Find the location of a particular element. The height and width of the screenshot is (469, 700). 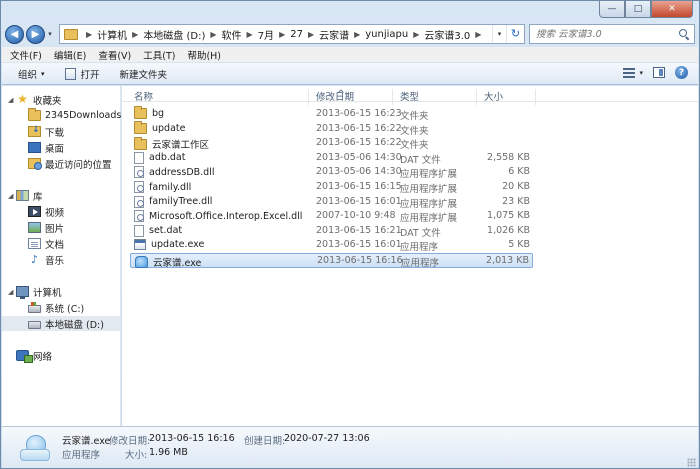

open-button: 打开 is located at coordinates (82, 74).